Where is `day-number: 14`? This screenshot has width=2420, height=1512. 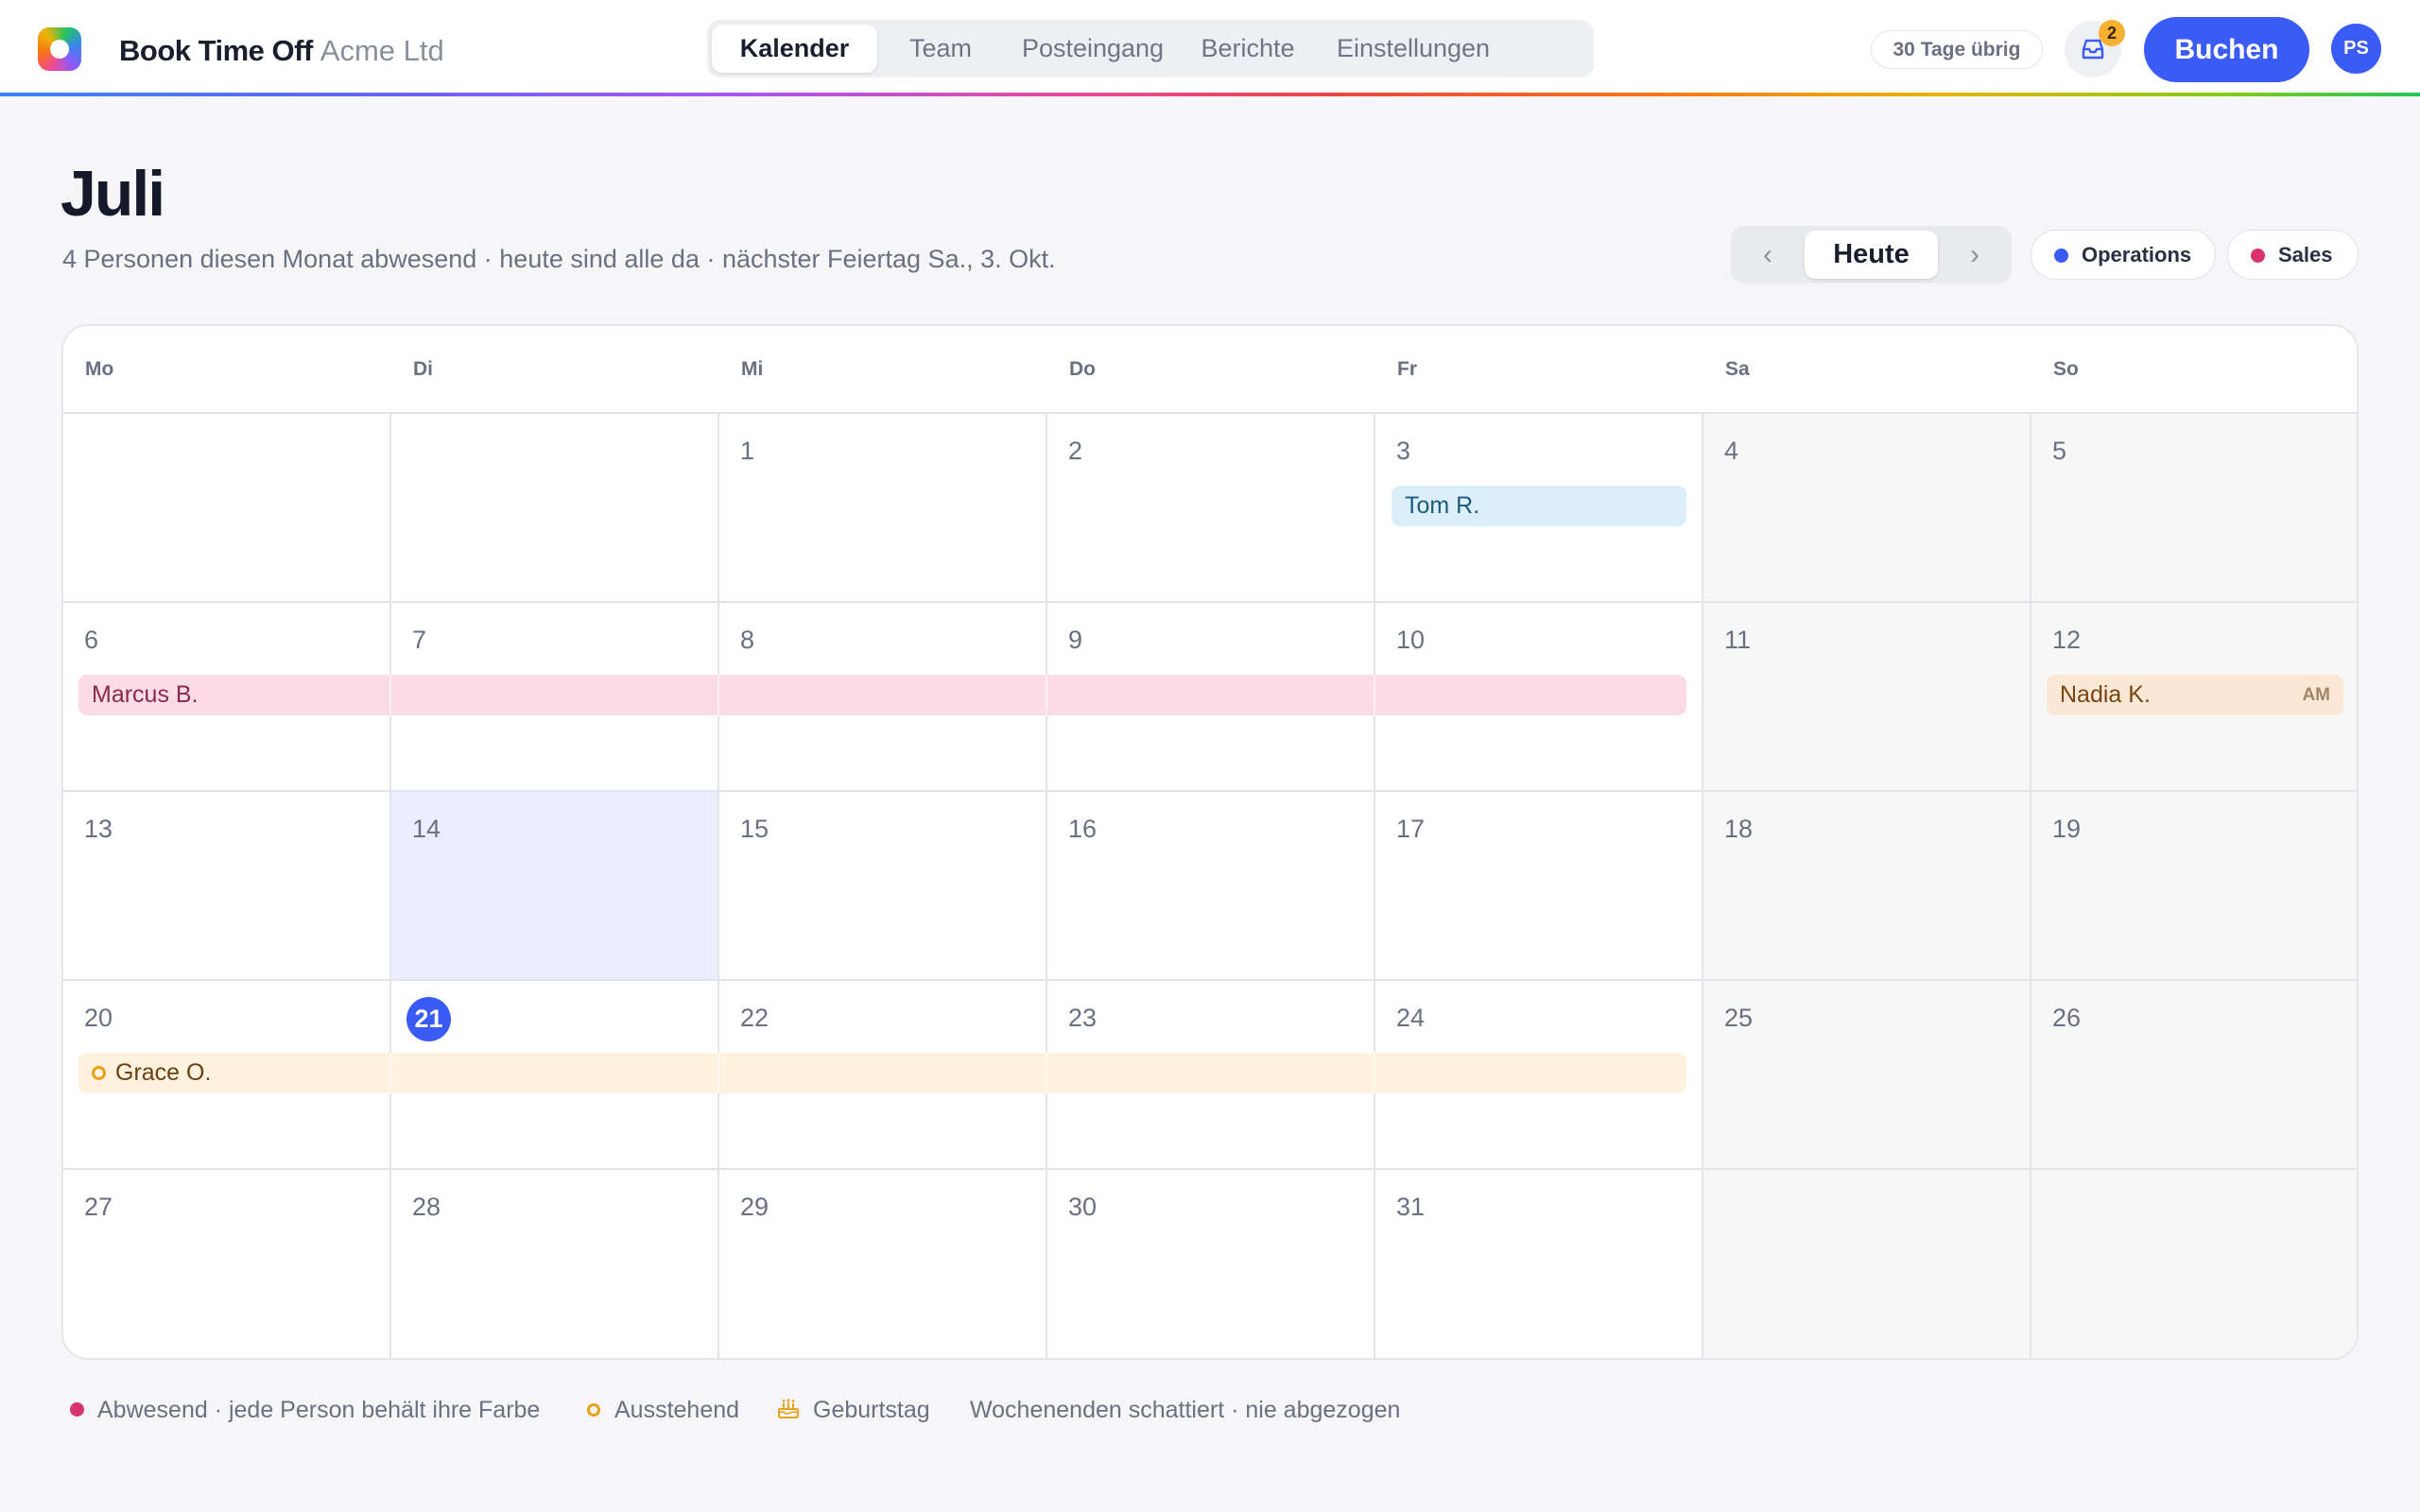
day-number: 14 is located at coordinates (426, 829).